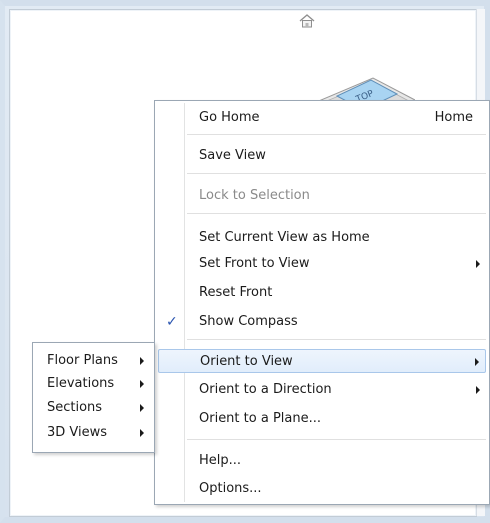  Describe the element at coordinates (322, 322) in the screenshot. I see `menu-item-show-compass: ✓ Show Compass` at that location.